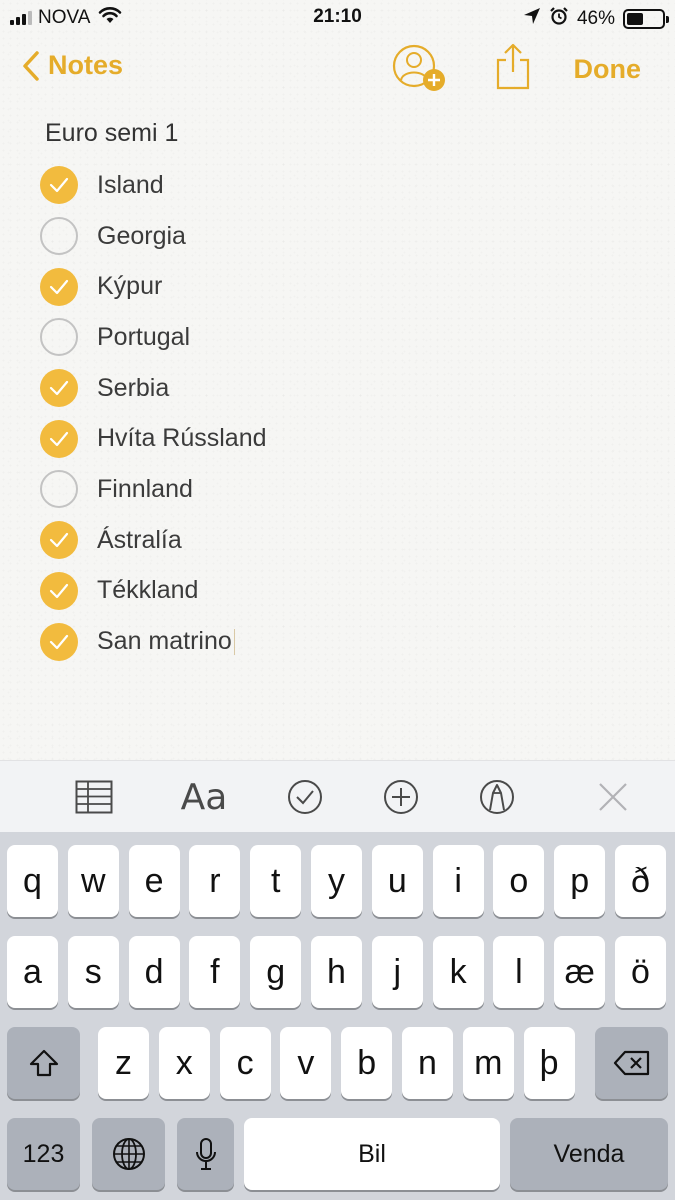  I want to click on checklist-item: Finnland, so click(153, 489).